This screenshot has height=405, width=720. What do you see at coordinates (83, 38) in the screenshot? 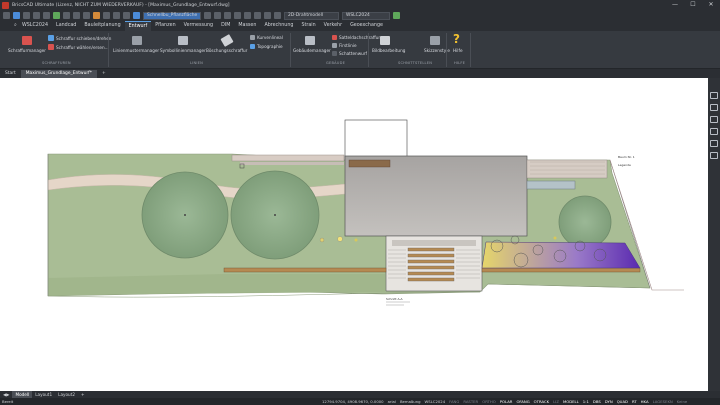
I see `hatch-move-button: Schraffur schieben/drehen` at bounding box center [83, 38].